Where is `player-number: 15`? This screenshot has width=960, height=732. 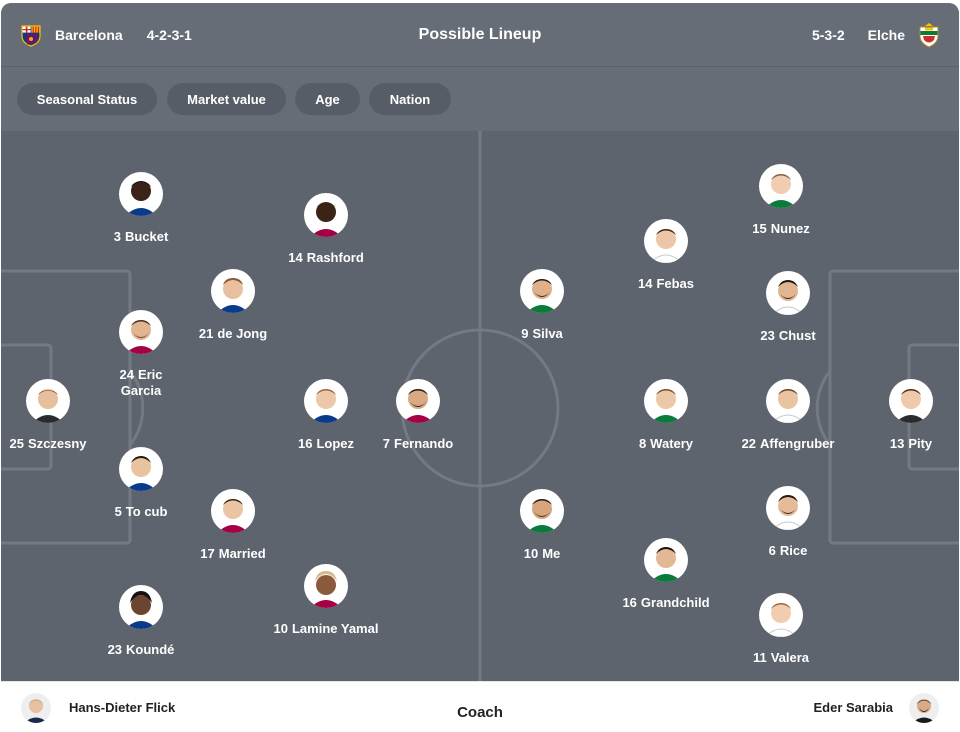
player-number: 15 is located at coordinates (759, 228).